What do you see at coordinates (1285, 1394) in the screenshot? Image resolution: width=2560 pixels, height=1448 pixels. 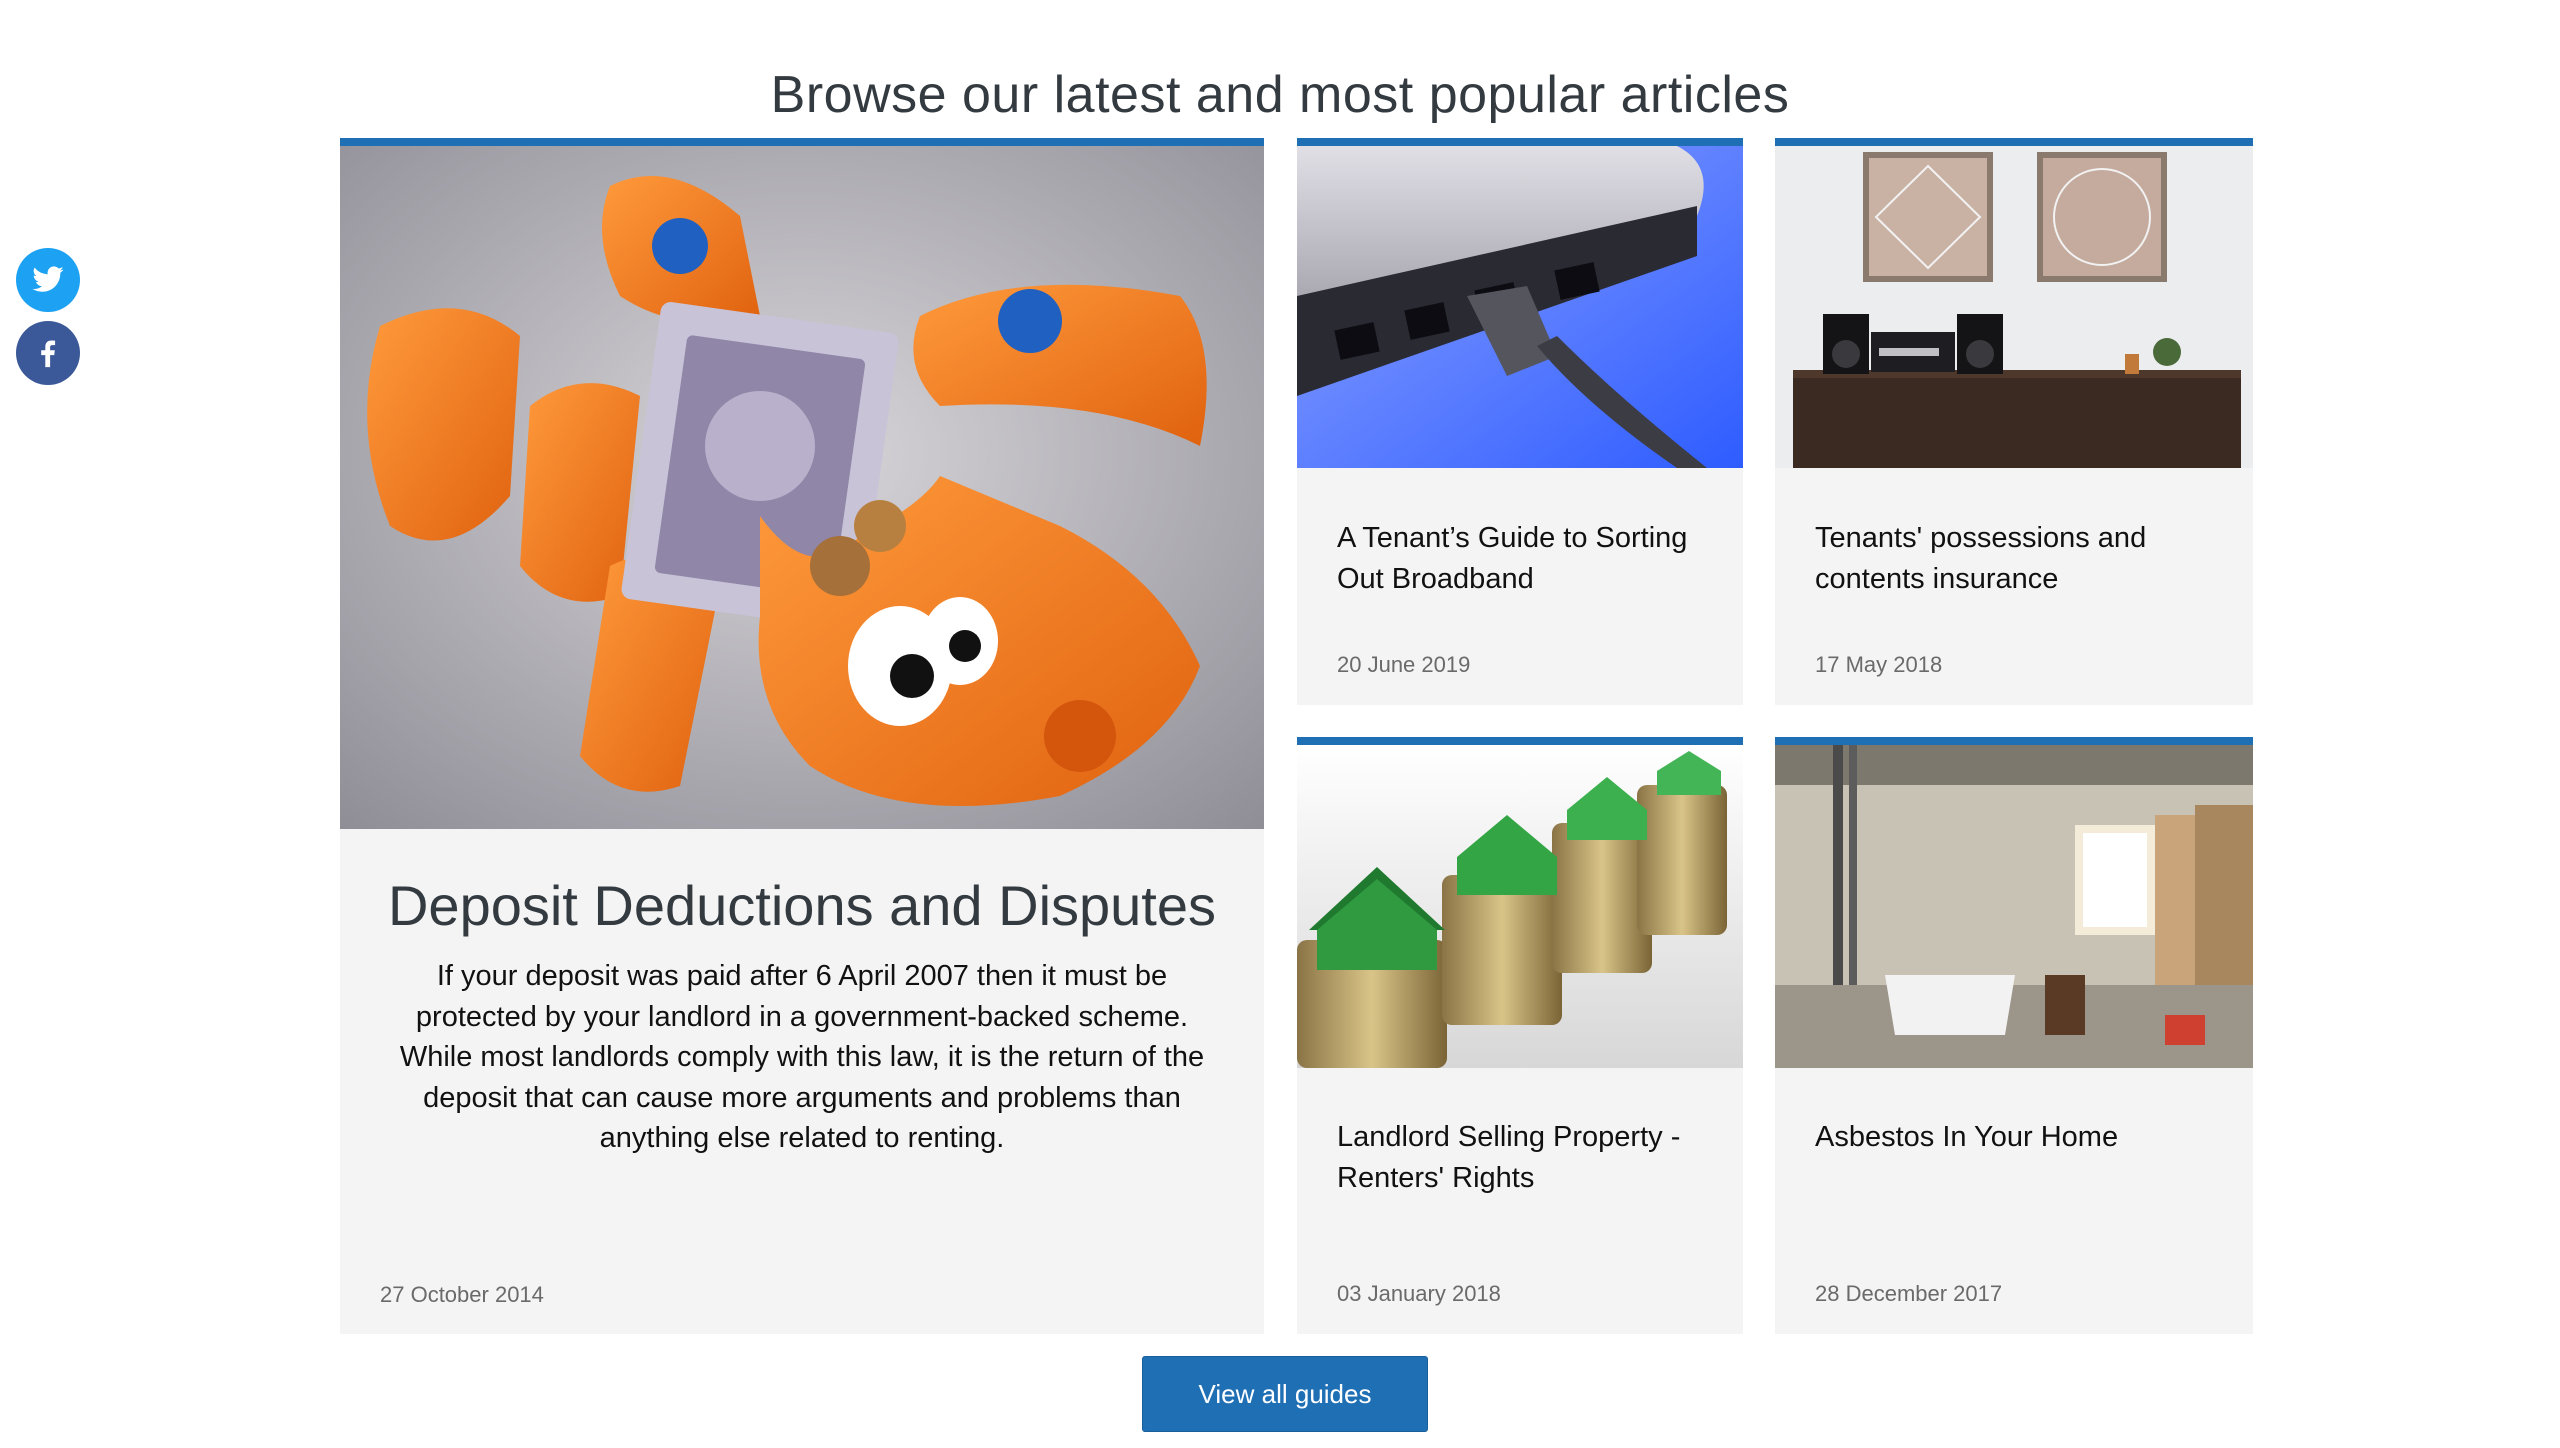 I see `view-all-guides-button: View all guides` at bounding box center [1285, 1394].